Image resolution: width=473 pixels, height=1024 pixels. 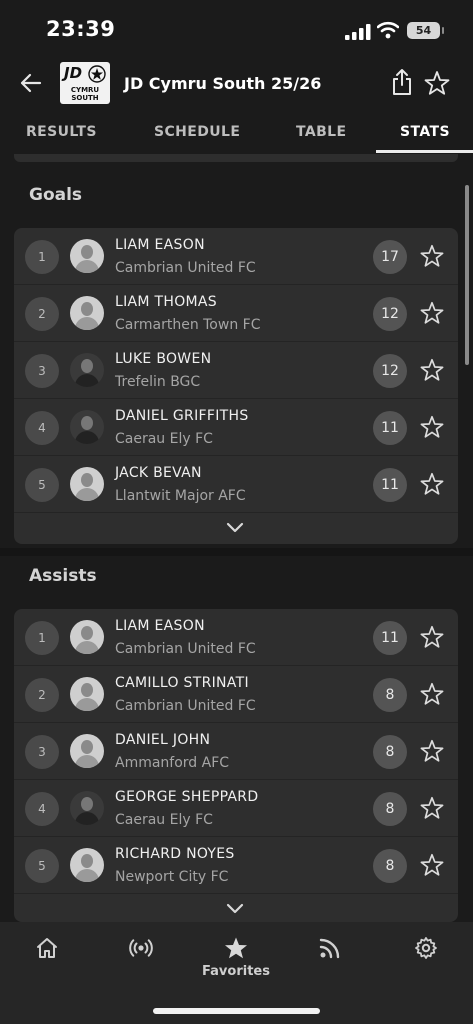 I want to click on stat-value: 17, so click(x=390, y=257).